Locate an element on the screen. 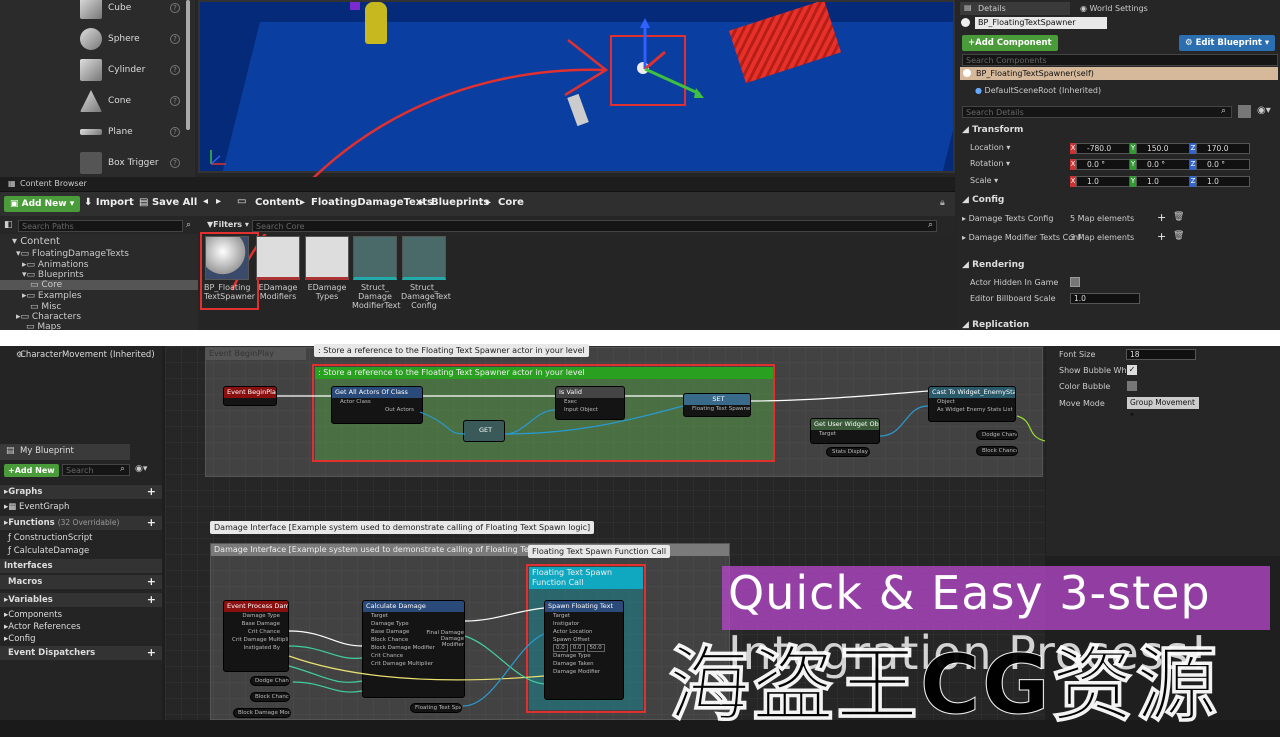 This screenshot has width=1280, height=737. lock-icon: 🔒︎ is located at coordinates (942, 203).